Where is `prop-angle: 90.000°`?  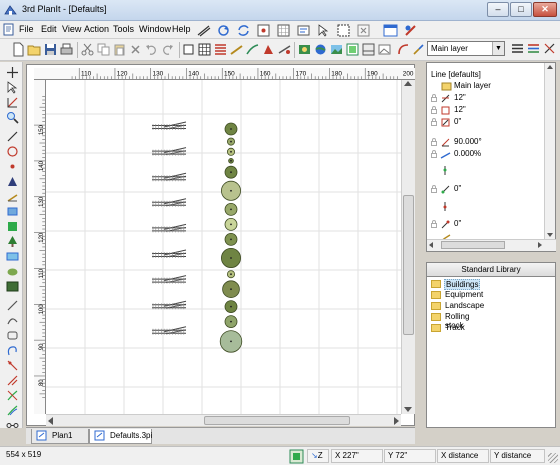
prop-angle: 90.000° is located at coordinates (485, 142).